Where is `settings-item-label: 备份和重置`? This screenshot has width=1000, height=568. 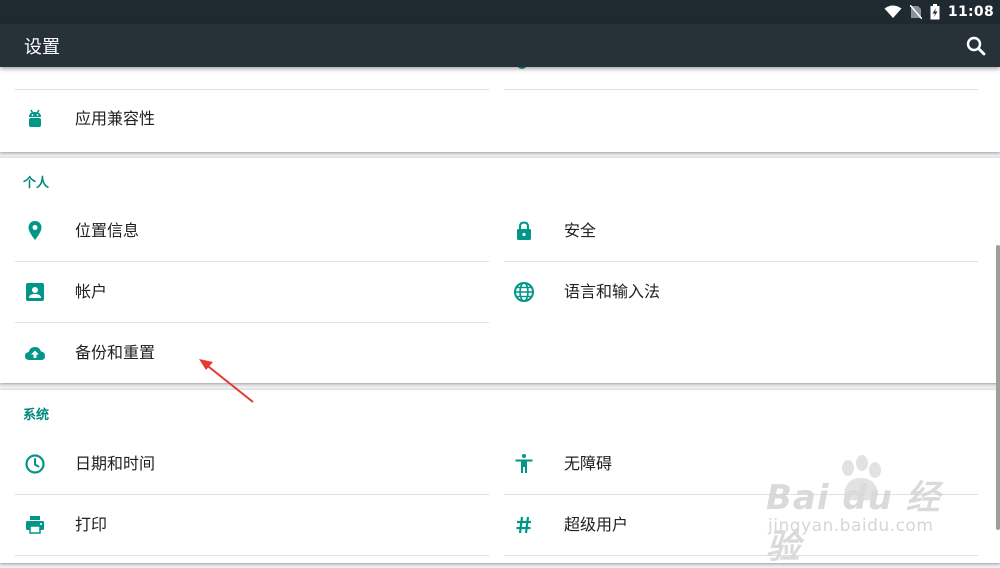
settings-item-label: 备份和重置 is located at coordinates (115, 352).